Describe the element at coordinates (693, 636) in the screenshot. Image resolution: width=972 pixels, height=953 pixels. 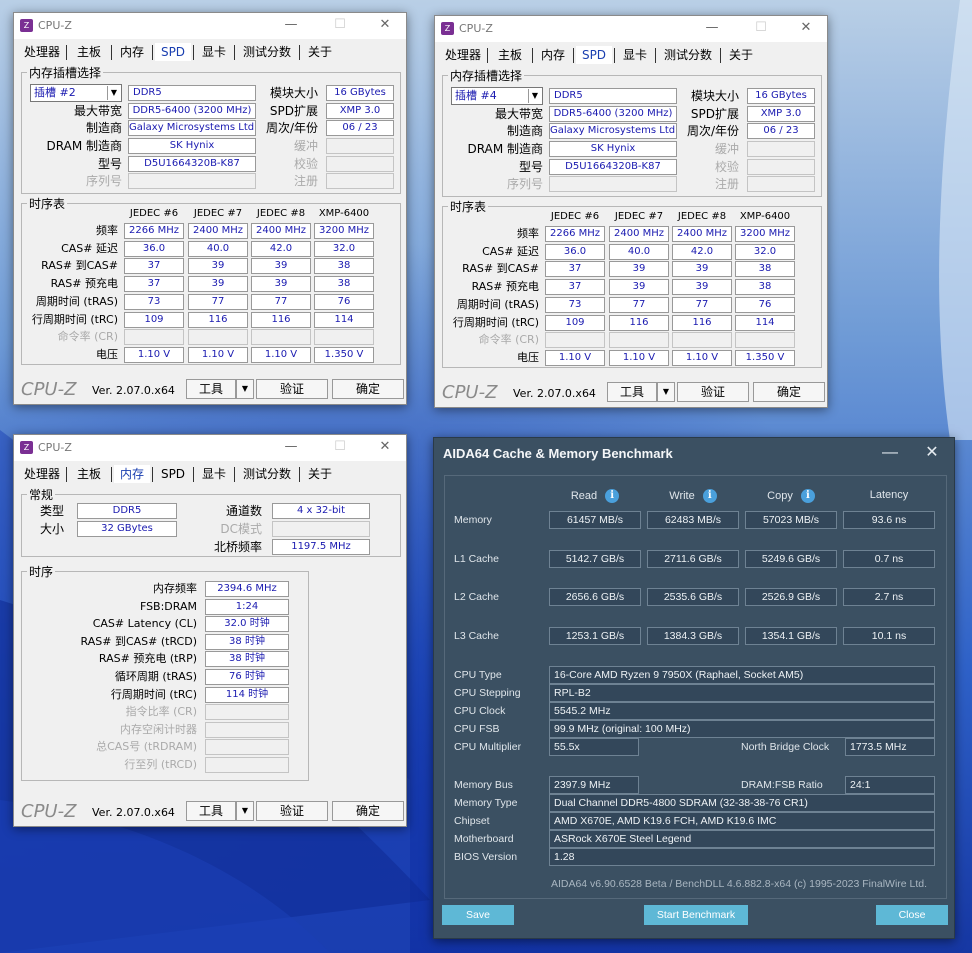
I see `result-cell: 1384.3 GB/s` at that location.